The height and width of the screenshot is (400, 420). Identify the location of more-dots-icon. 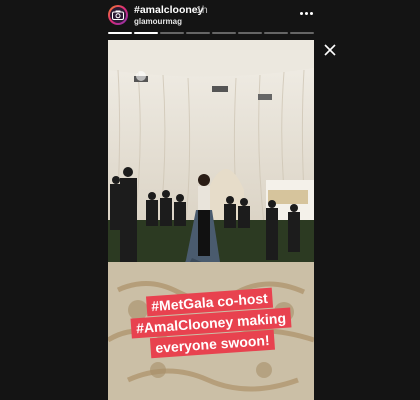
(306, 13).